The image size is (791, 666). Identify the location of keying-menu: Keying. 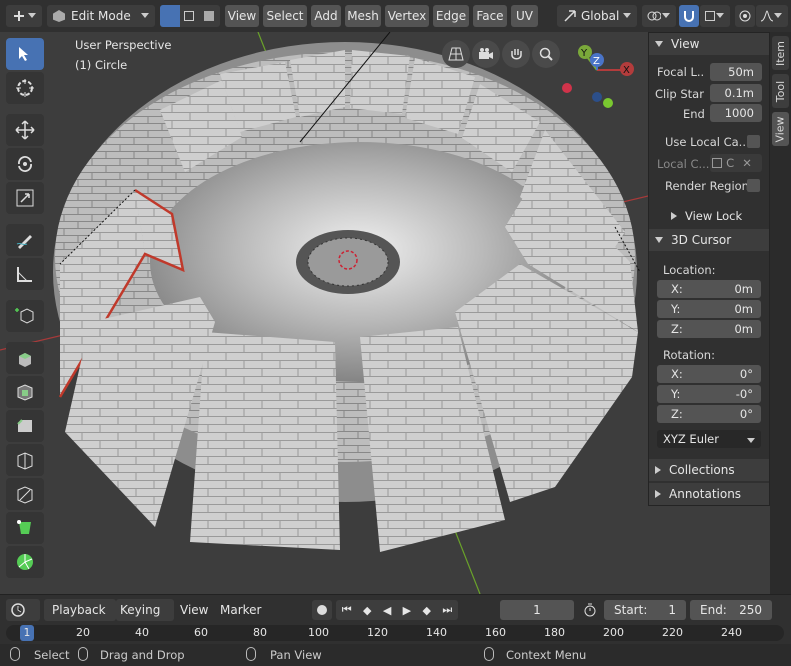
(145, 610).